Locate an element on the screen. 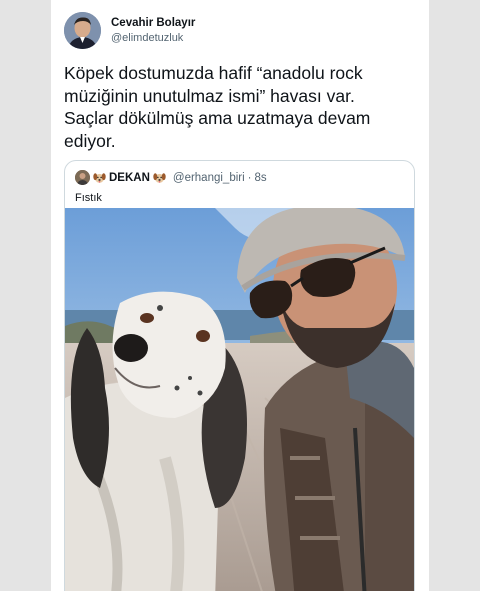  tweet-author: Cevahir Bolayır @elimdetuzluk is located at coordinates (129, 30).